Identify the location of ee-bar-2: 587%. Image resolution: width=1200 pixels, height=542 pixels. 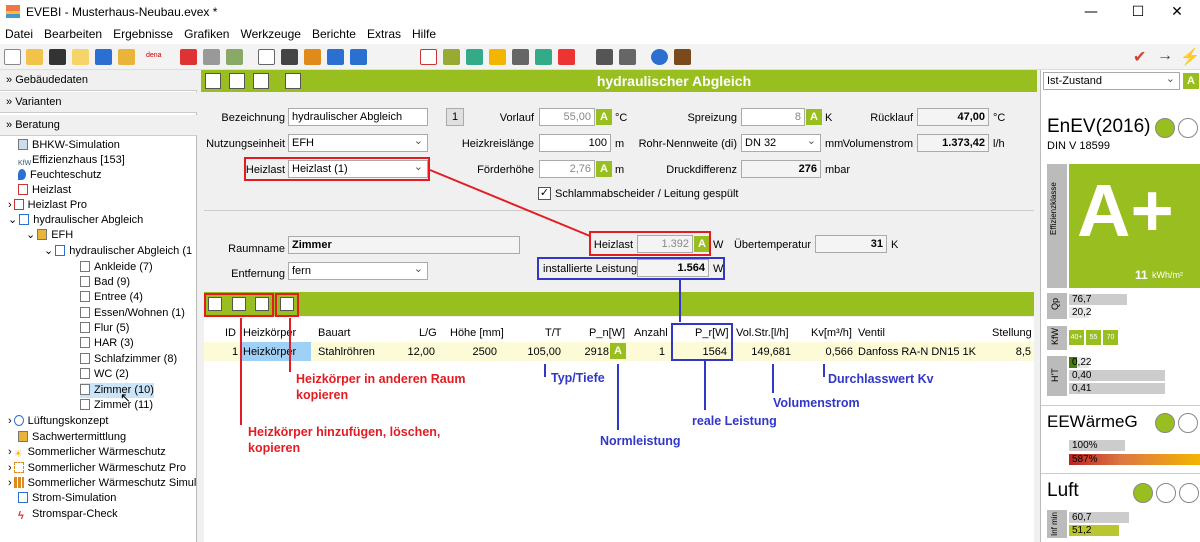
(1134, 459).